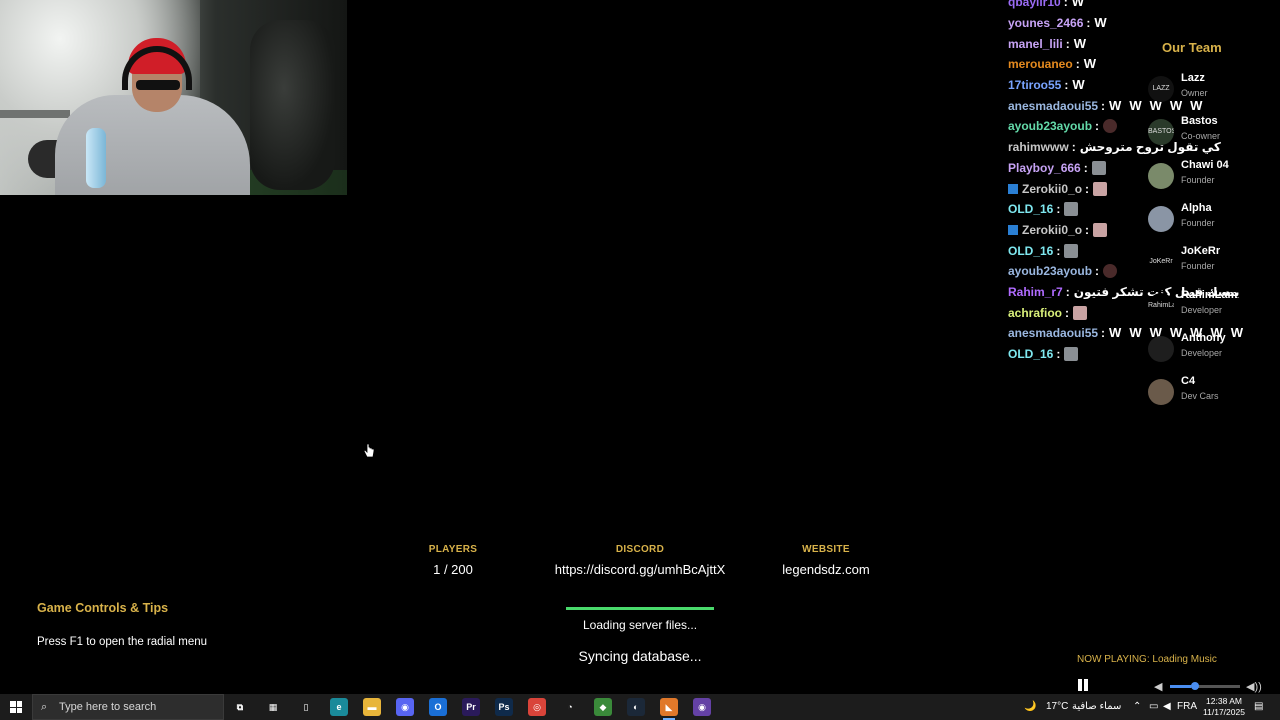 This screenshot has width=1280, height=720. Describe the element at coordinates (1034, 85) in the screenshot. I see `chat-username: 17tiroo55` at that location.